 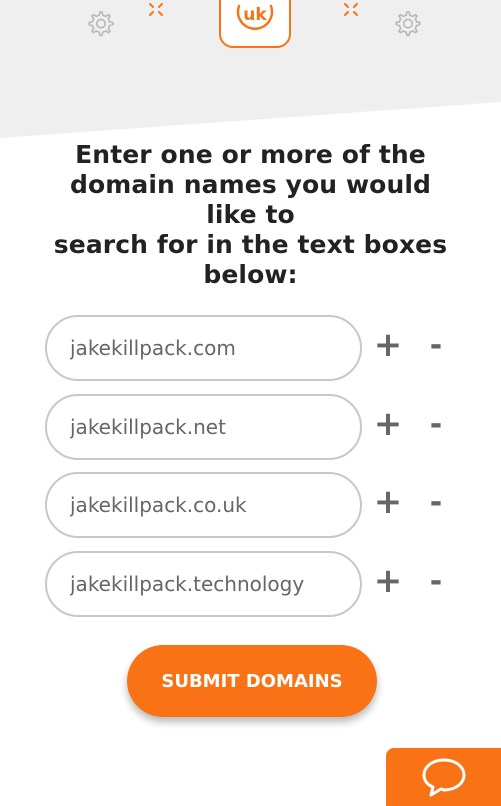 I want to click on heading-line: below:, so click(x=250, y=274).